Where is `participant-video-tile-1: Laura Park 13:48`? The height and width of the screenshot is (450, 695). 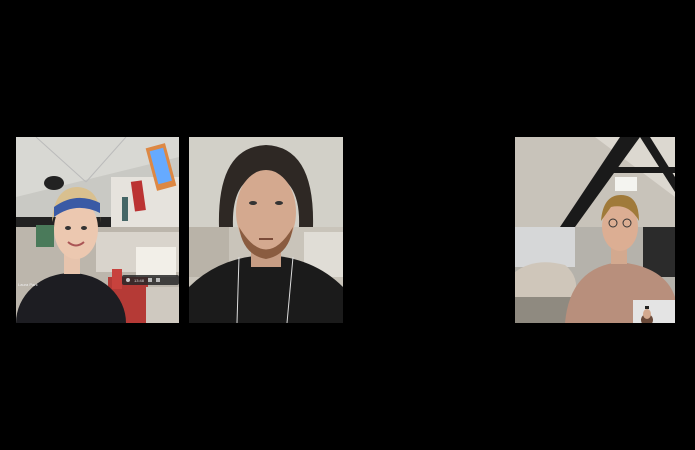 participant-video-tile-1: Laura Park 13:48 is located at coordinates (97, 230).